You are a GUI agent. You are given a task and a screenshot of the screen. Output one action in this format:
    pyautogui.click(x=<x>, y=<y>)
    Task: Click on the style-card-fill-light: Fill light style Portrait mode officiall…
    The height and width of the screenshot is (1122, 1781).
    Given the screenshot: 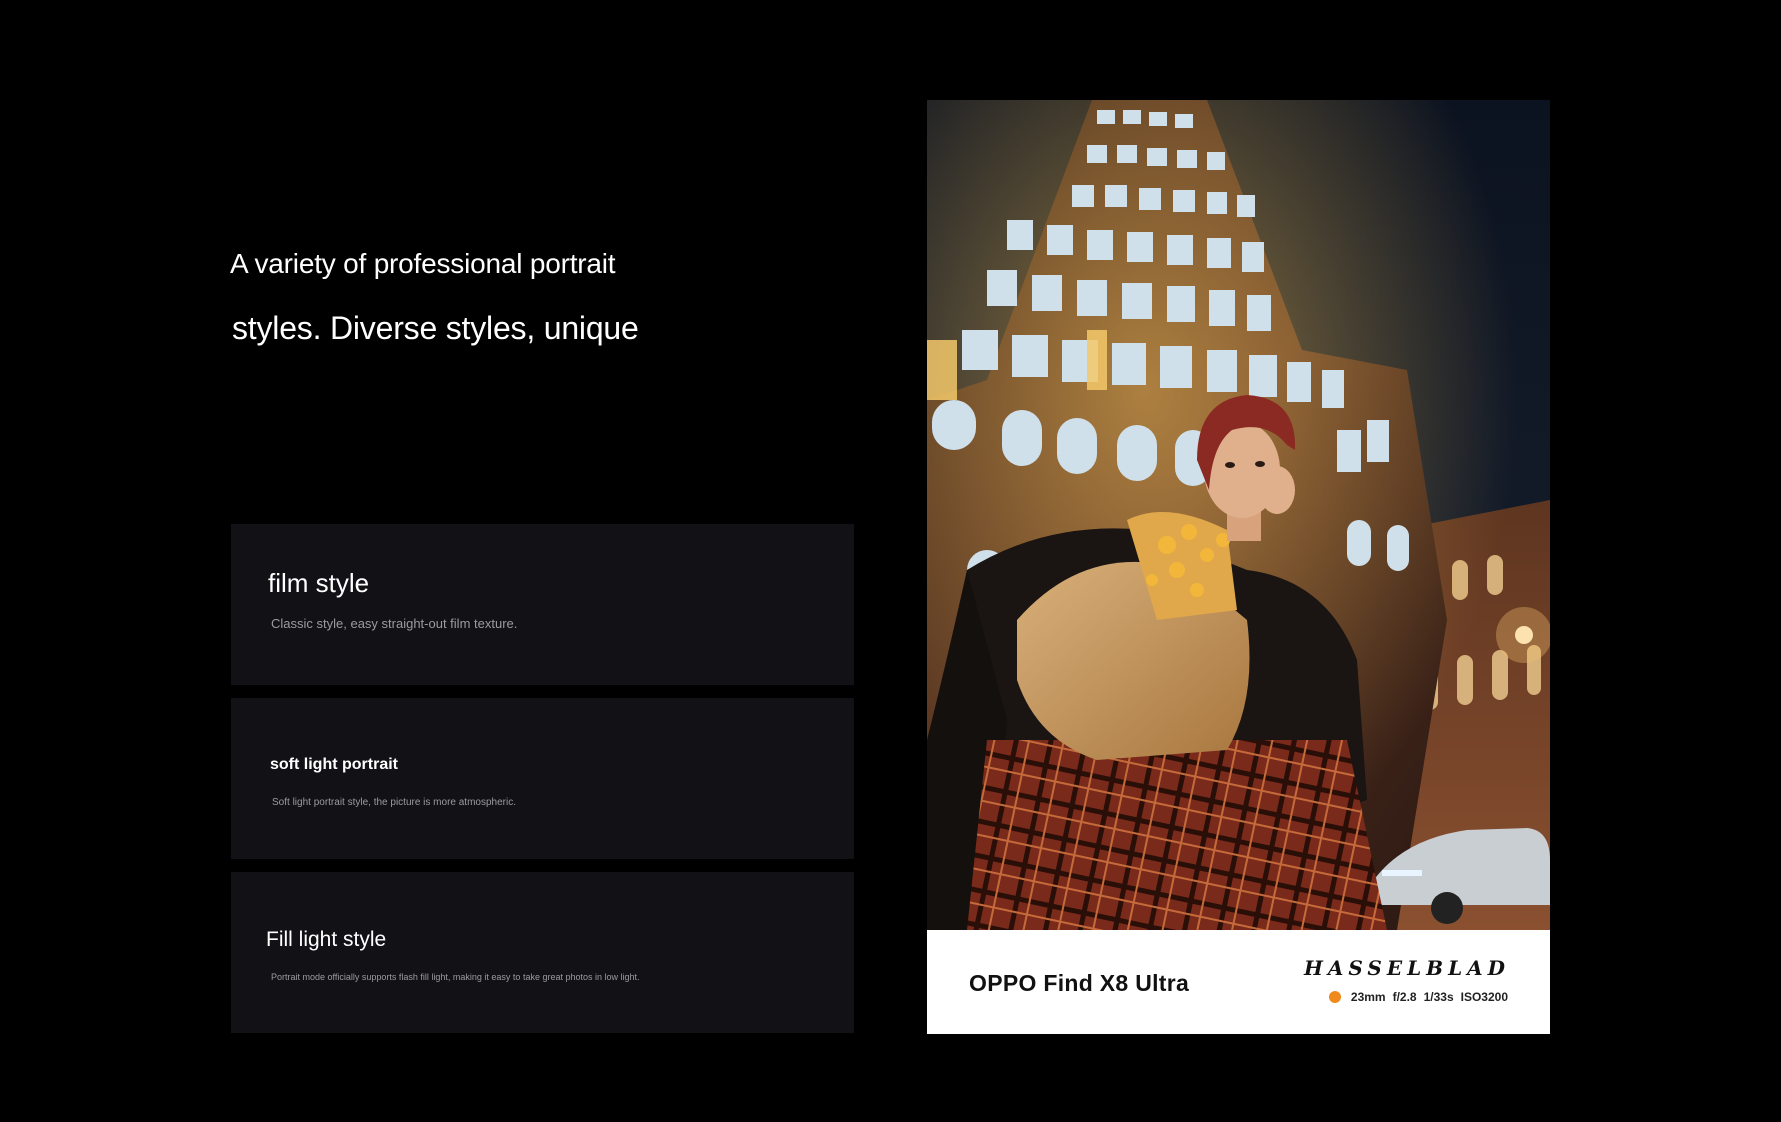 What is the action you would take?
    pyautogui.click(x=542, y=952)
    